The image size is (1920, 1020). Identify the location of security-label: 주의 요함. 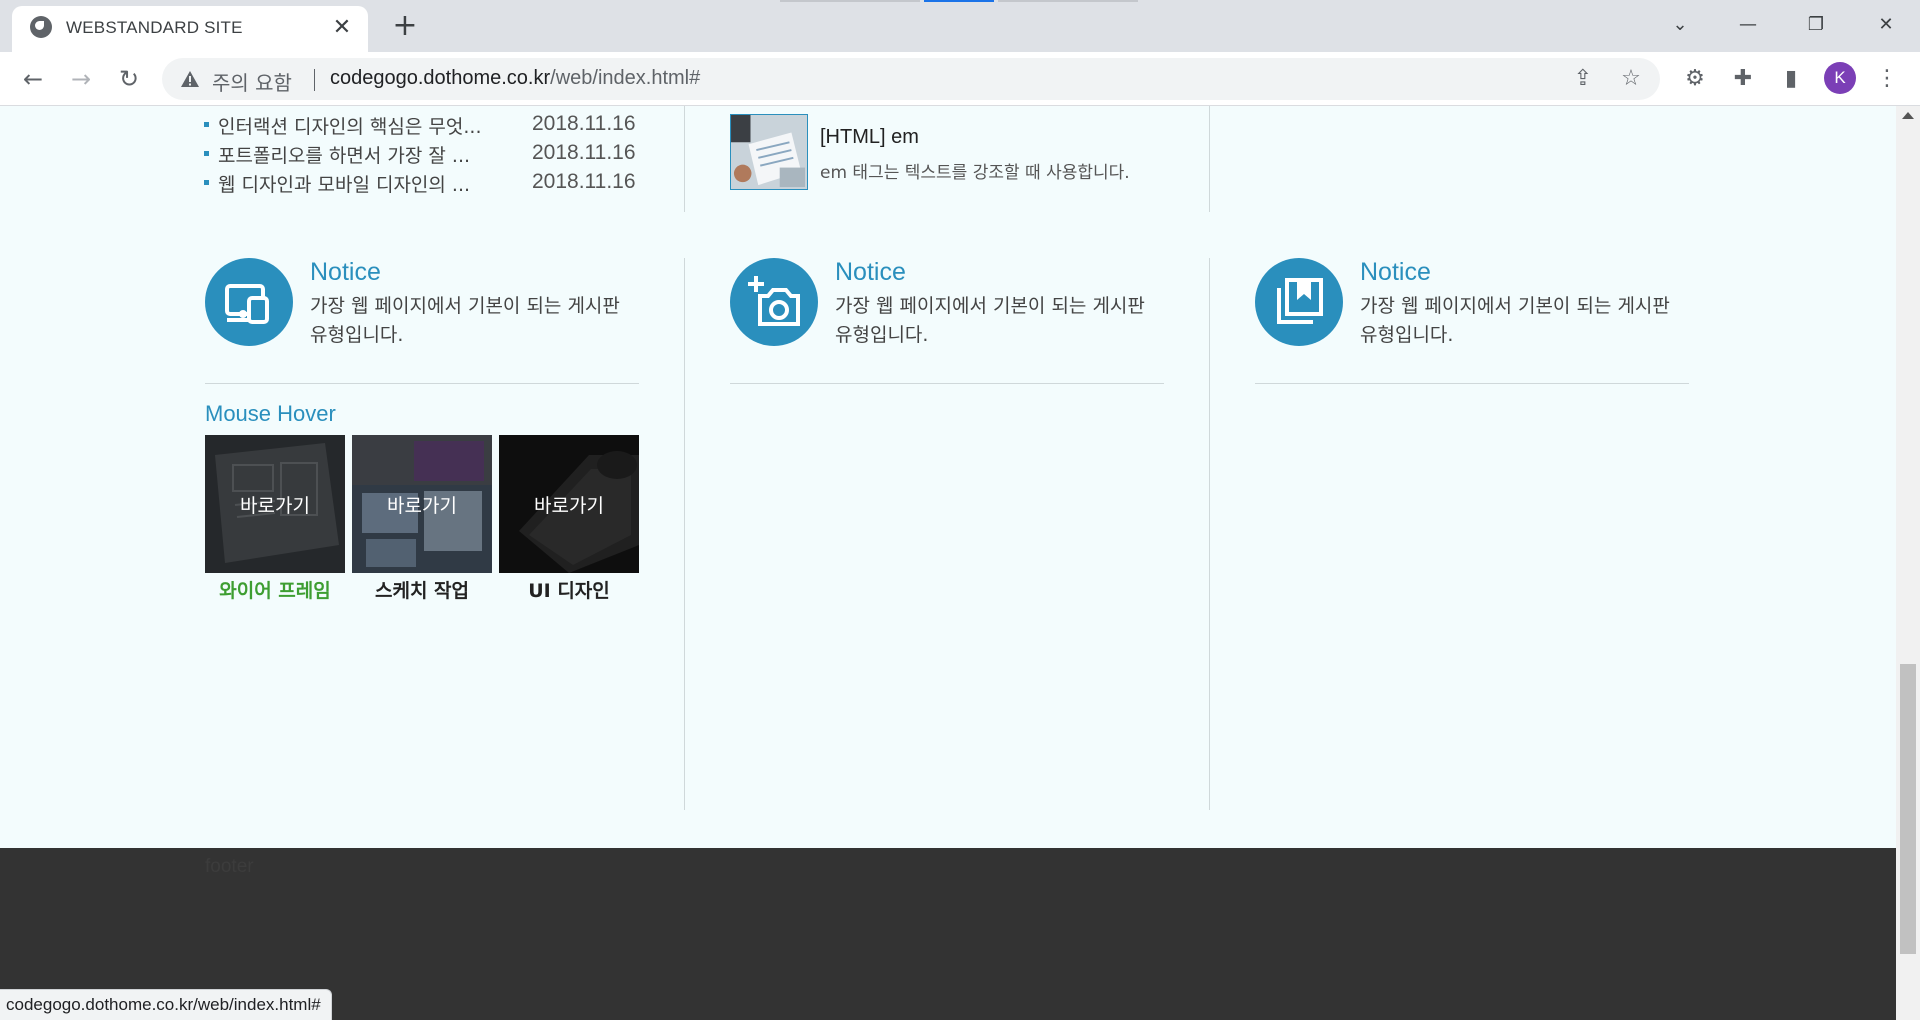
(252, 81).